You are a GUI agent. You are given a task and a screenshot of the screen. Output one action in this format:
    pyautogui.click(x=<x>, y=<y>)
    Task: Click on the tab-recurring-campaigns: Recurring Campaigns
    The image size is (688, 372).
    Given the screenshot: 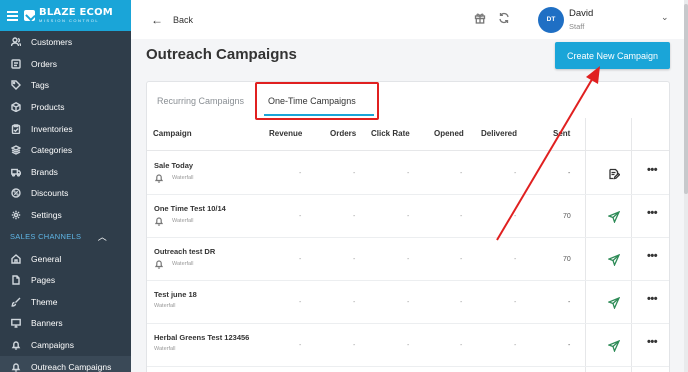 What is the action you would take?
    pyautogui.click(x=200, y=101)
    